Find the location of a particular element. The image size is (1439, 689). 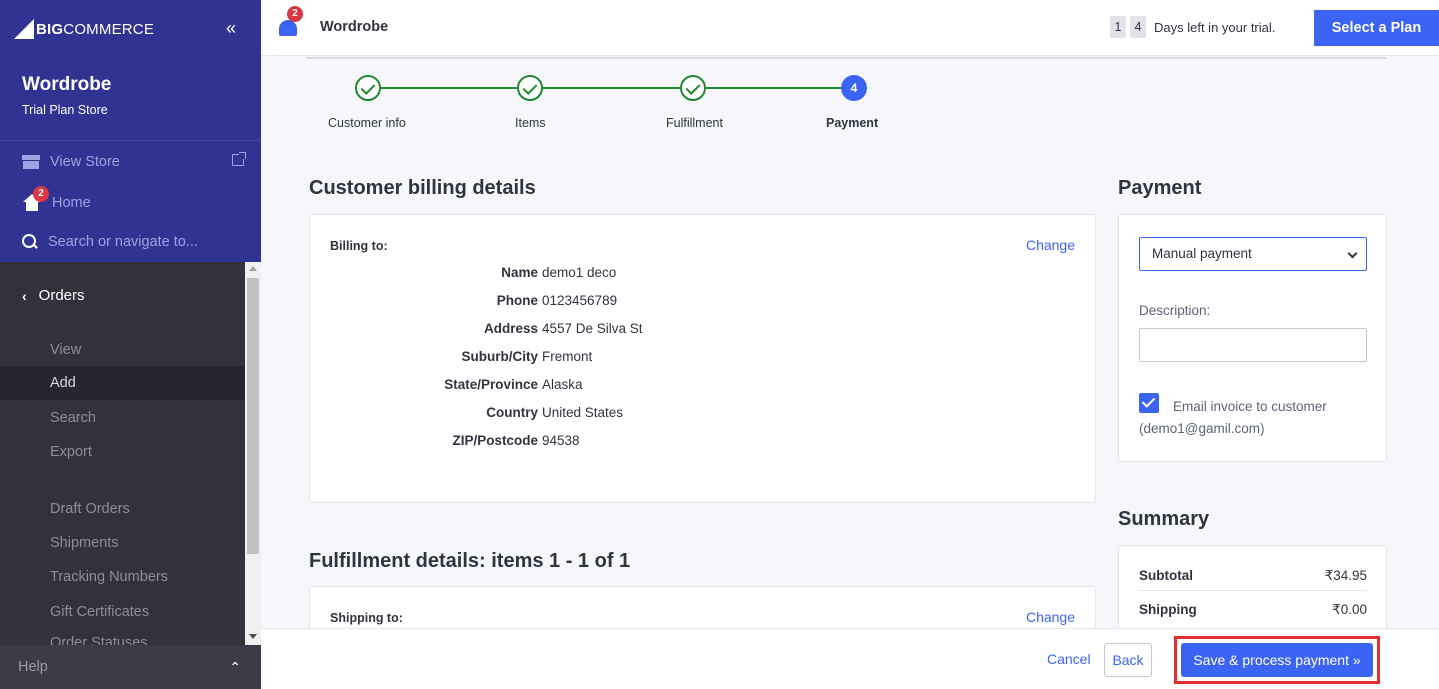

sidebar-item-draft-orders: Draft Orders is located at coordinates (122, 509).